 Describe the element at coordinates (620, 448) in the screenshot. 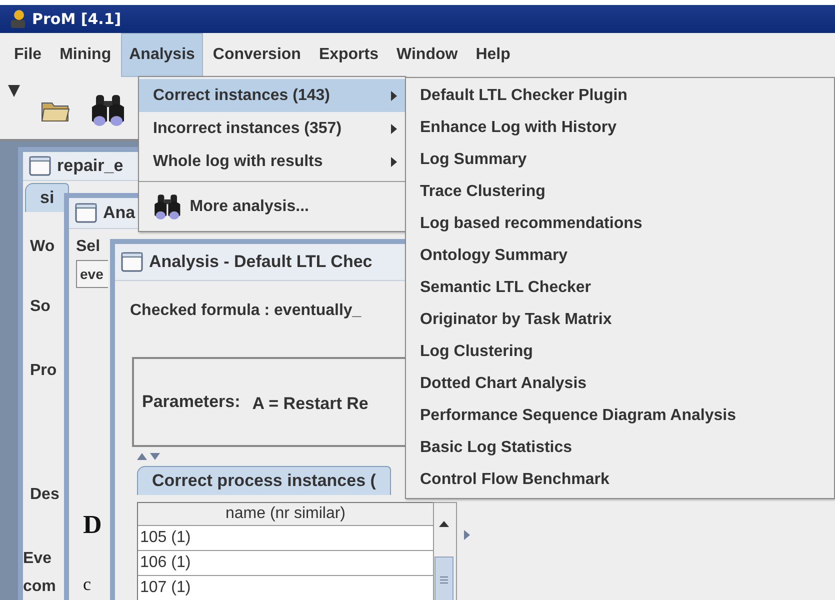

I see `menu-item: Basic Log Statistics` at that location.